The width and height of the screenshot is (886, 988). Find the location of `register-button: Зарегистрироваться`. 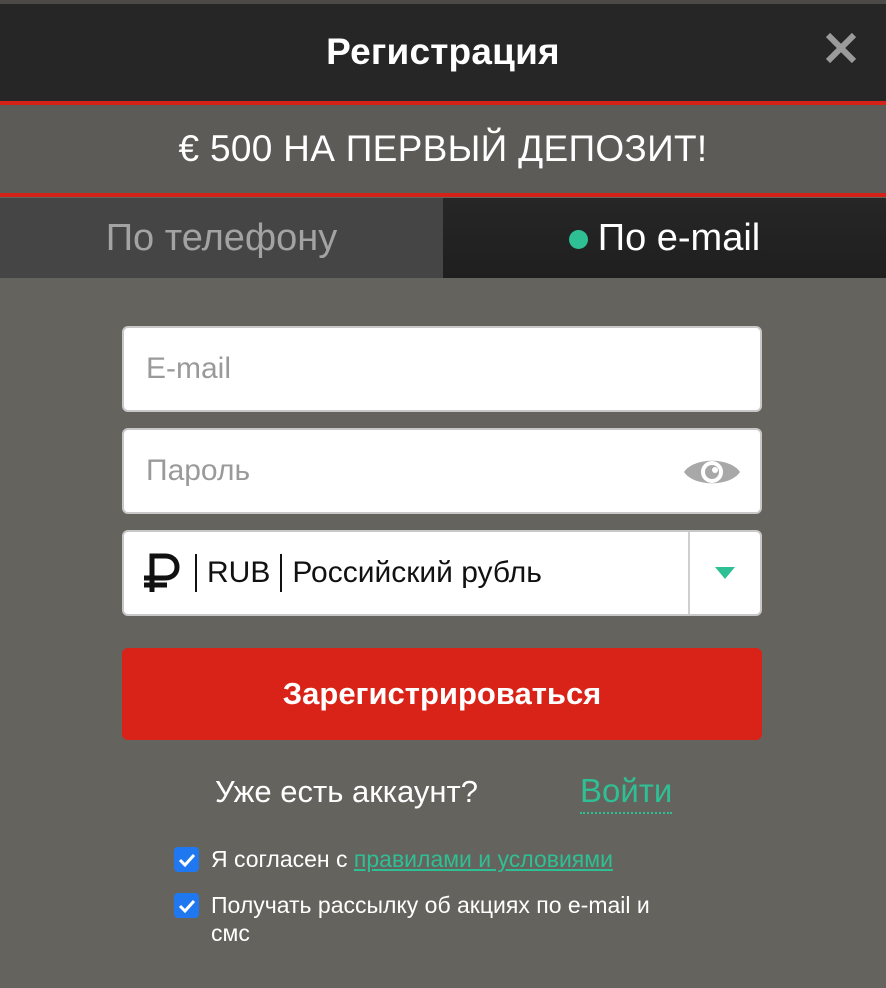

register-button: Зарегистрироваться is located at coordinates (442, 694).